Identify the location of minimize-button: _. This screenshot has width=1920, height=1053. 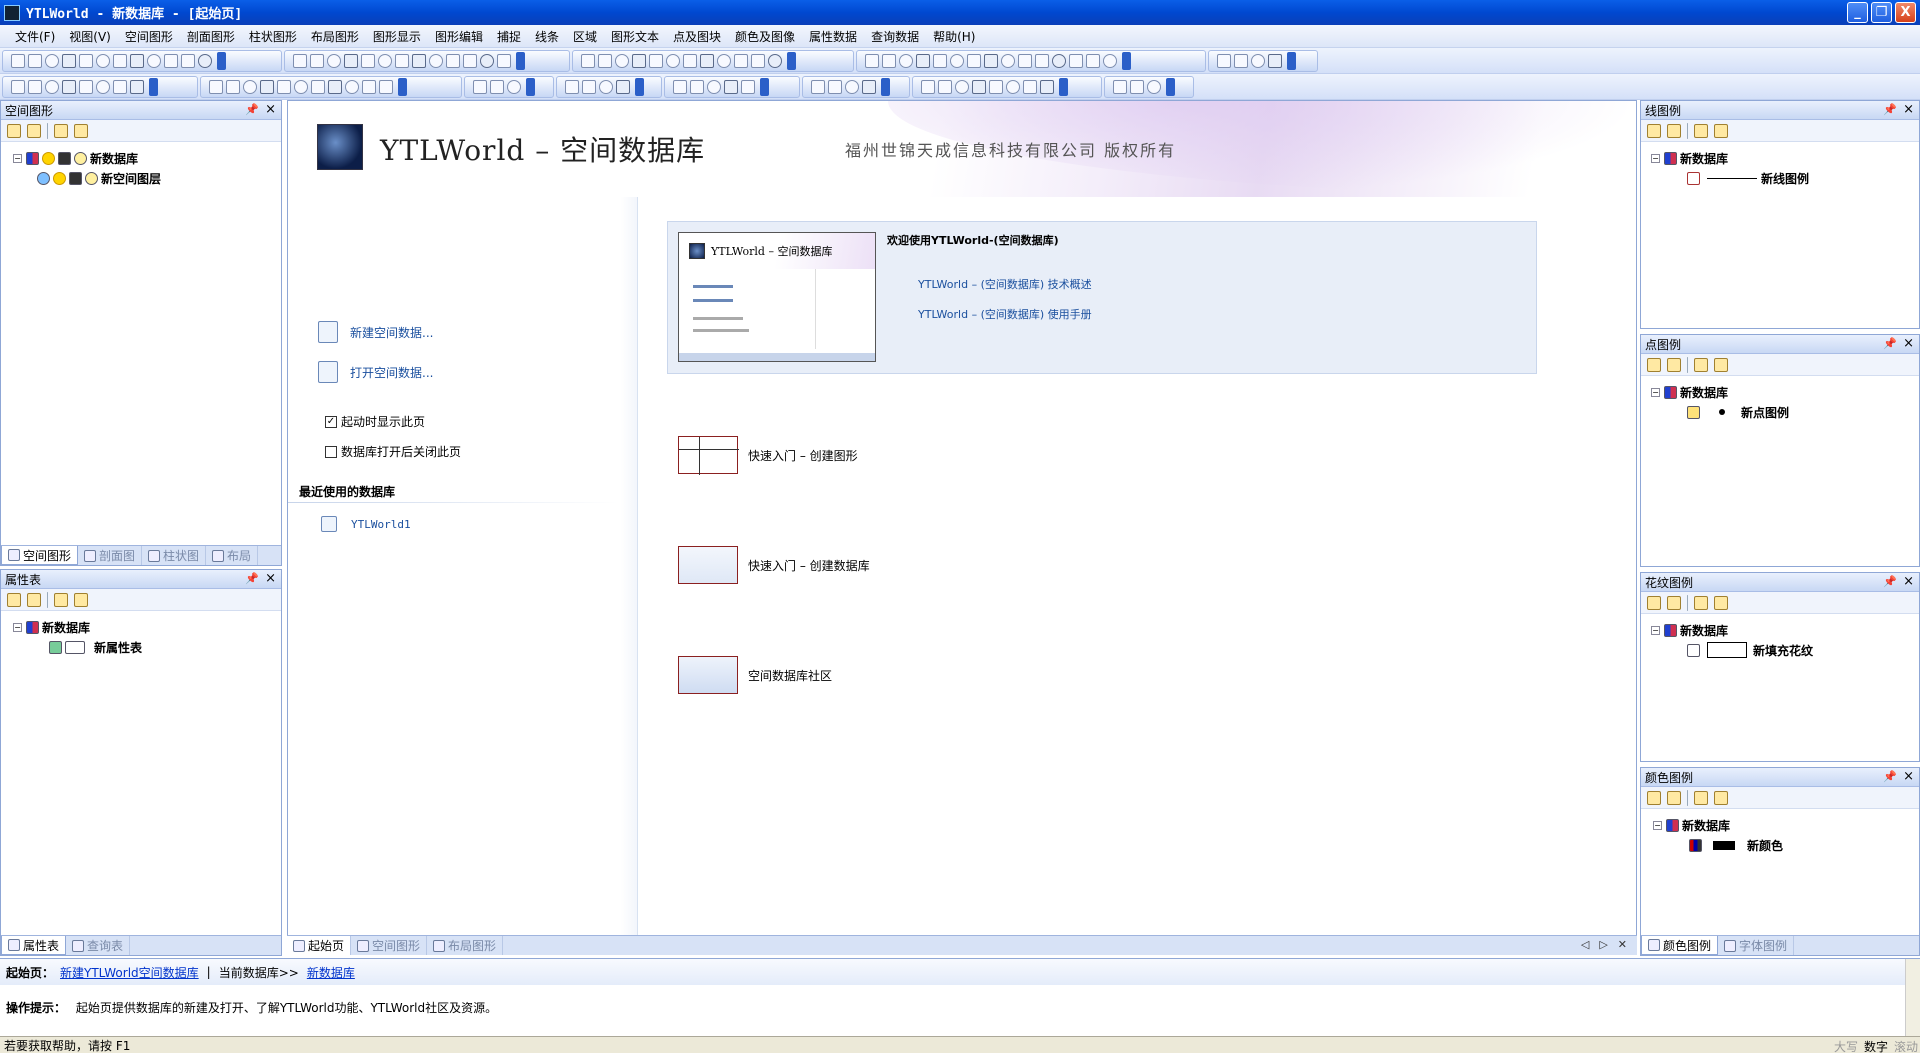
(1857, 12).